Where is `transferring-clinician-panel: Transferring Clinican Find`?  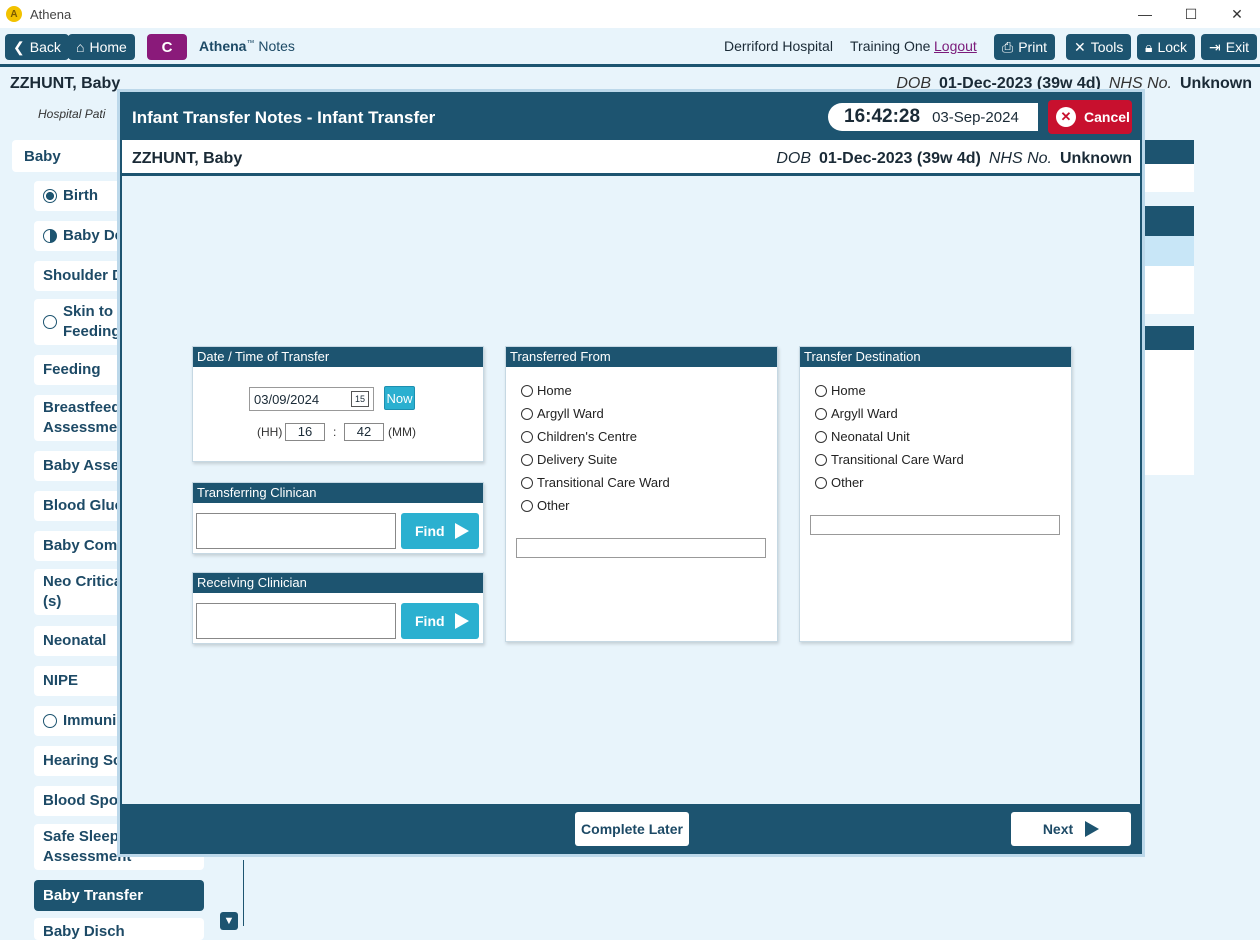 transferring-clinician-panel: Transferring Clinican Find is located at coordinates (338, 518).